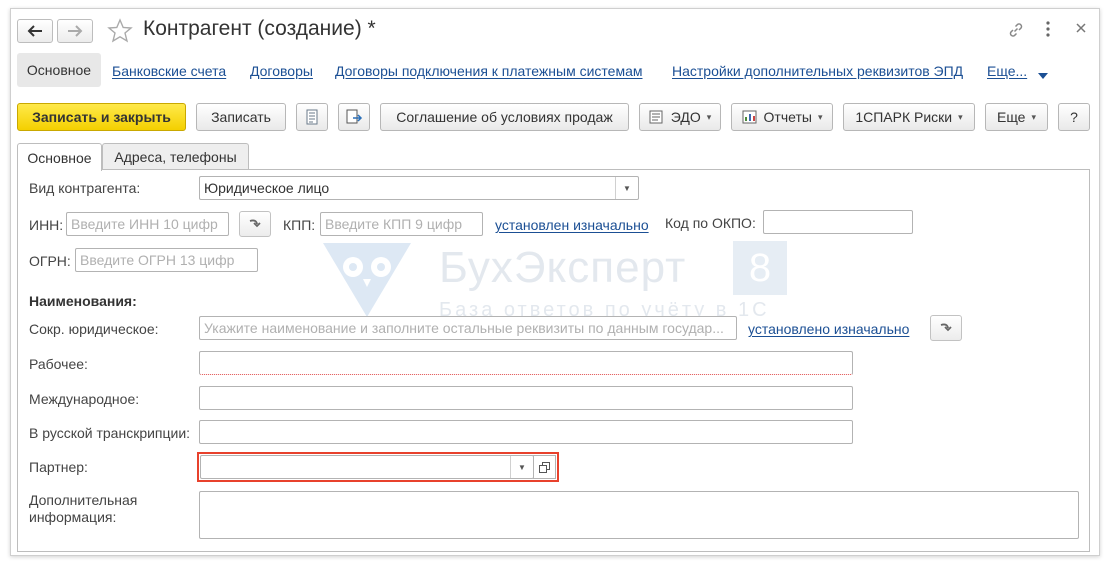  I want to click on favorite-button, so click(120, 32).